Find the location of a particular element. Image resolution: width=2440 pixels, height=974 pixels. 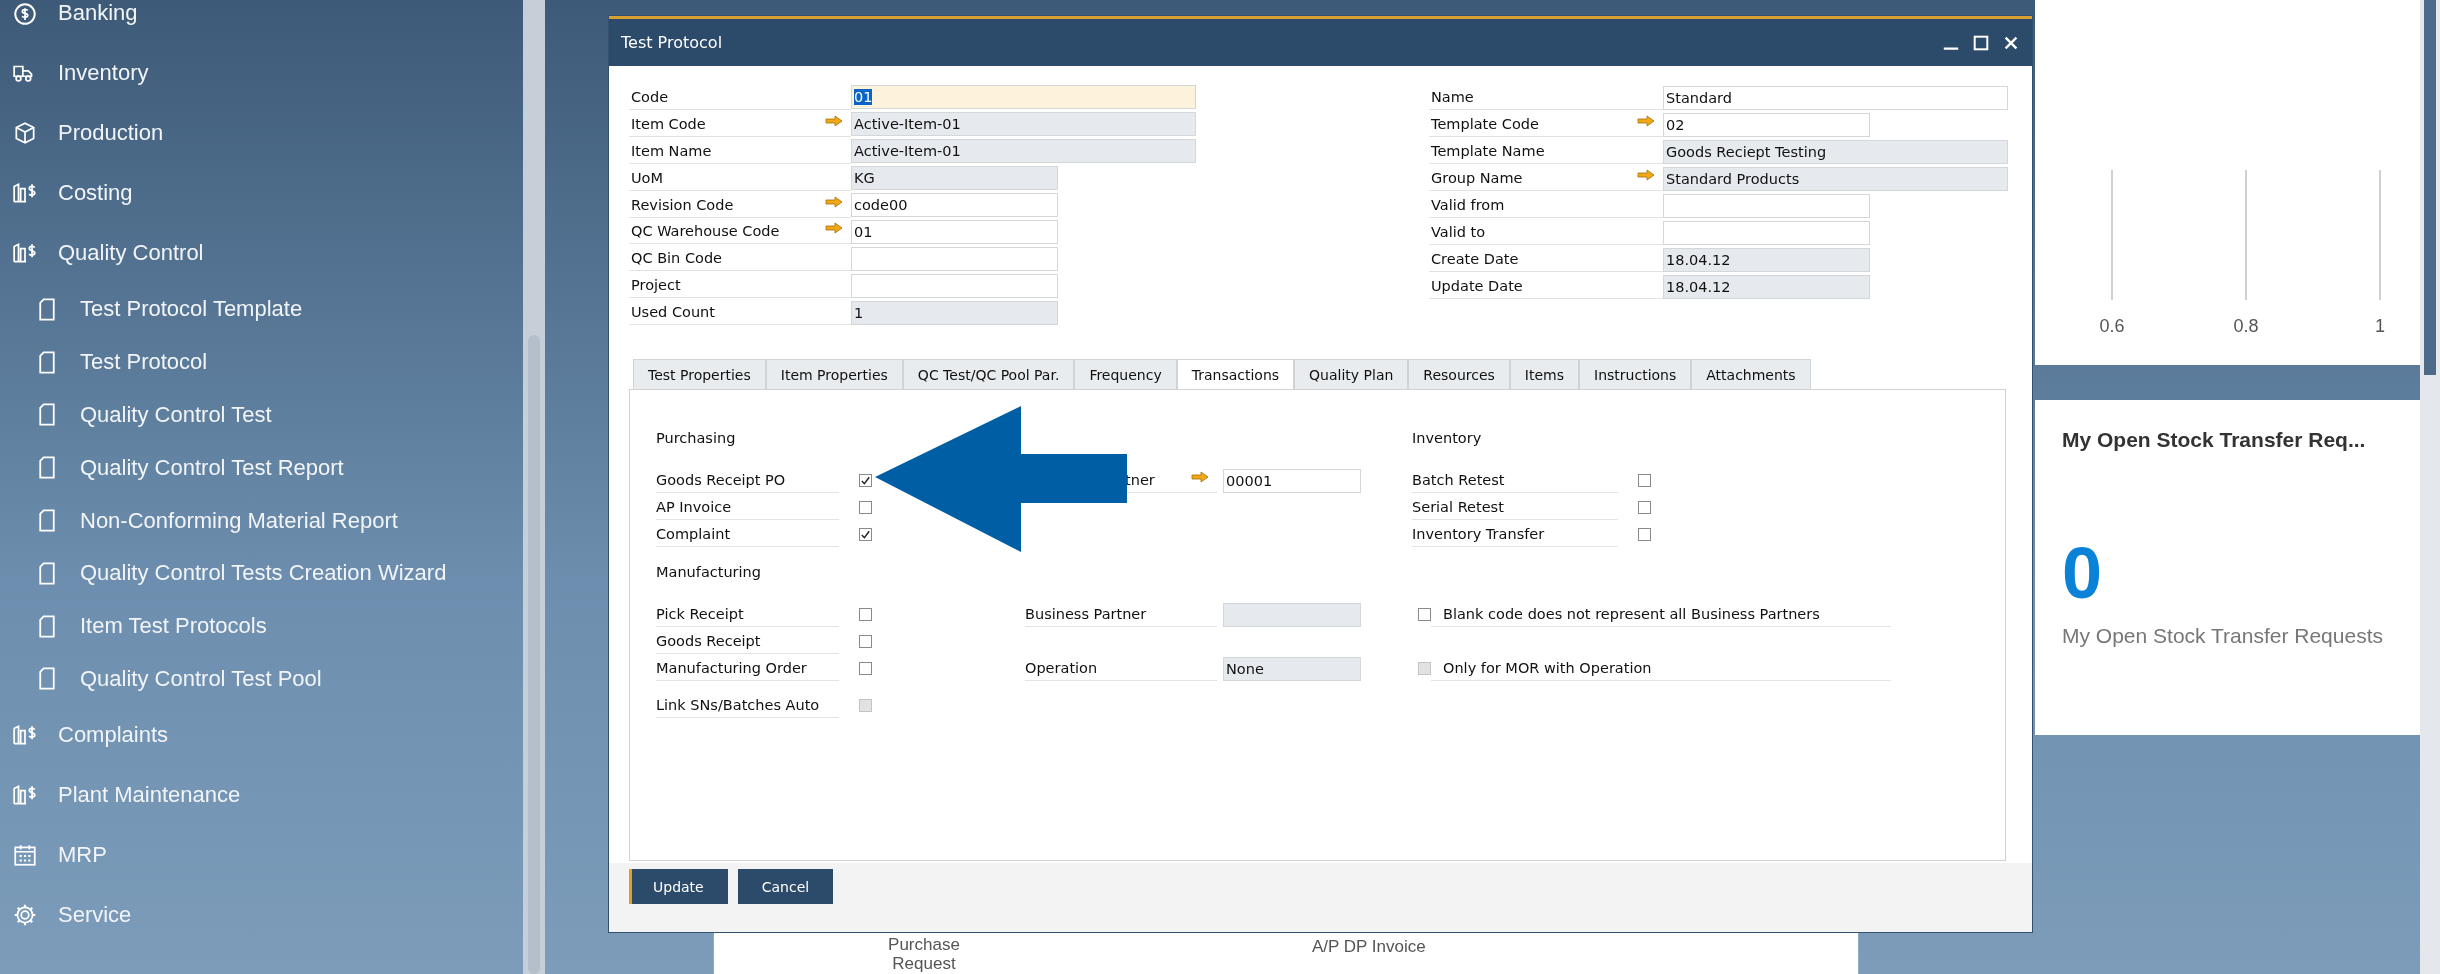

field-label: Valid to is located at coordinates (1459, 232).